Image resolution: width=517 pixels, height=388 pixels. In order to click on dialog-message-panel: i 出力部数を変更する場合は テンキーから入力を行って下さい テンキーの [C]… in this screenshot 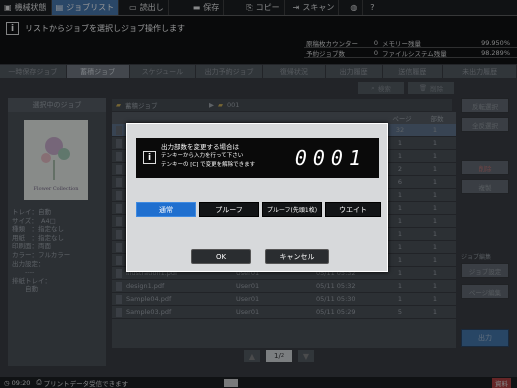, I will do `click(257, 158)`.